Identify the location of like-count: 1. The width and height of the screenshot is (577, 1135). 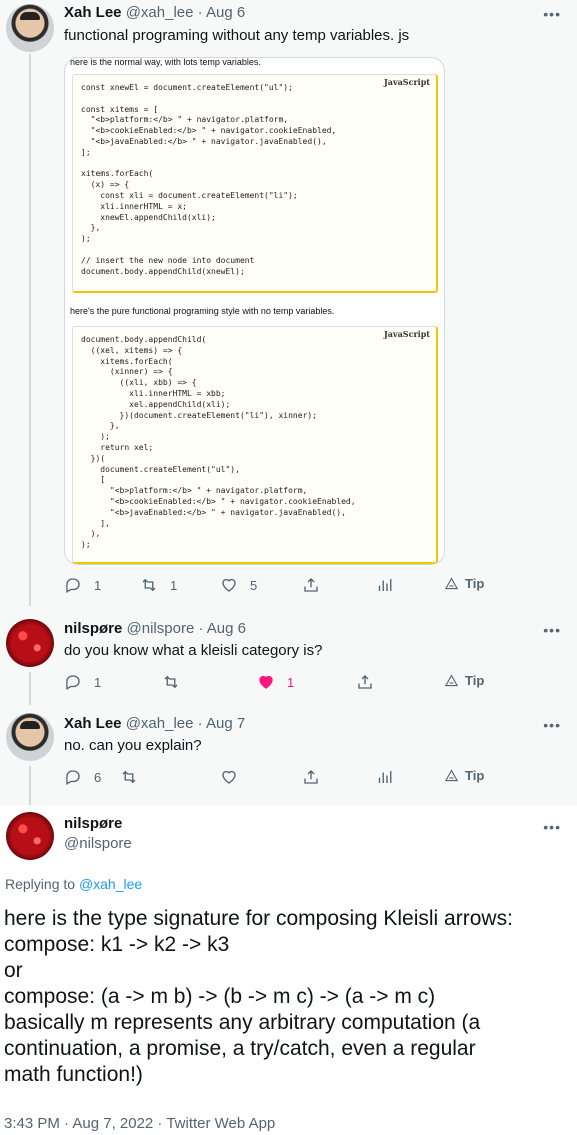
(291, 682).